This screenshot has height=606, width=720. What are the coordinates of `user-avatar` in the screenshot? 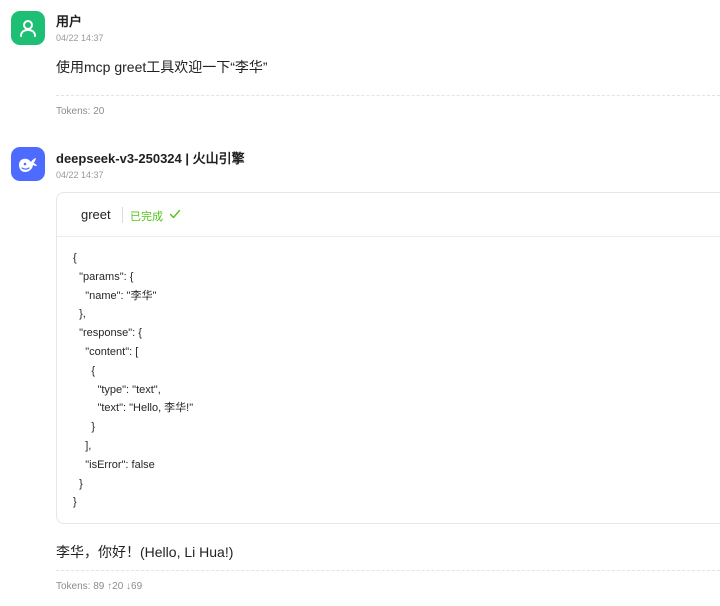 It's located at (28, 28).